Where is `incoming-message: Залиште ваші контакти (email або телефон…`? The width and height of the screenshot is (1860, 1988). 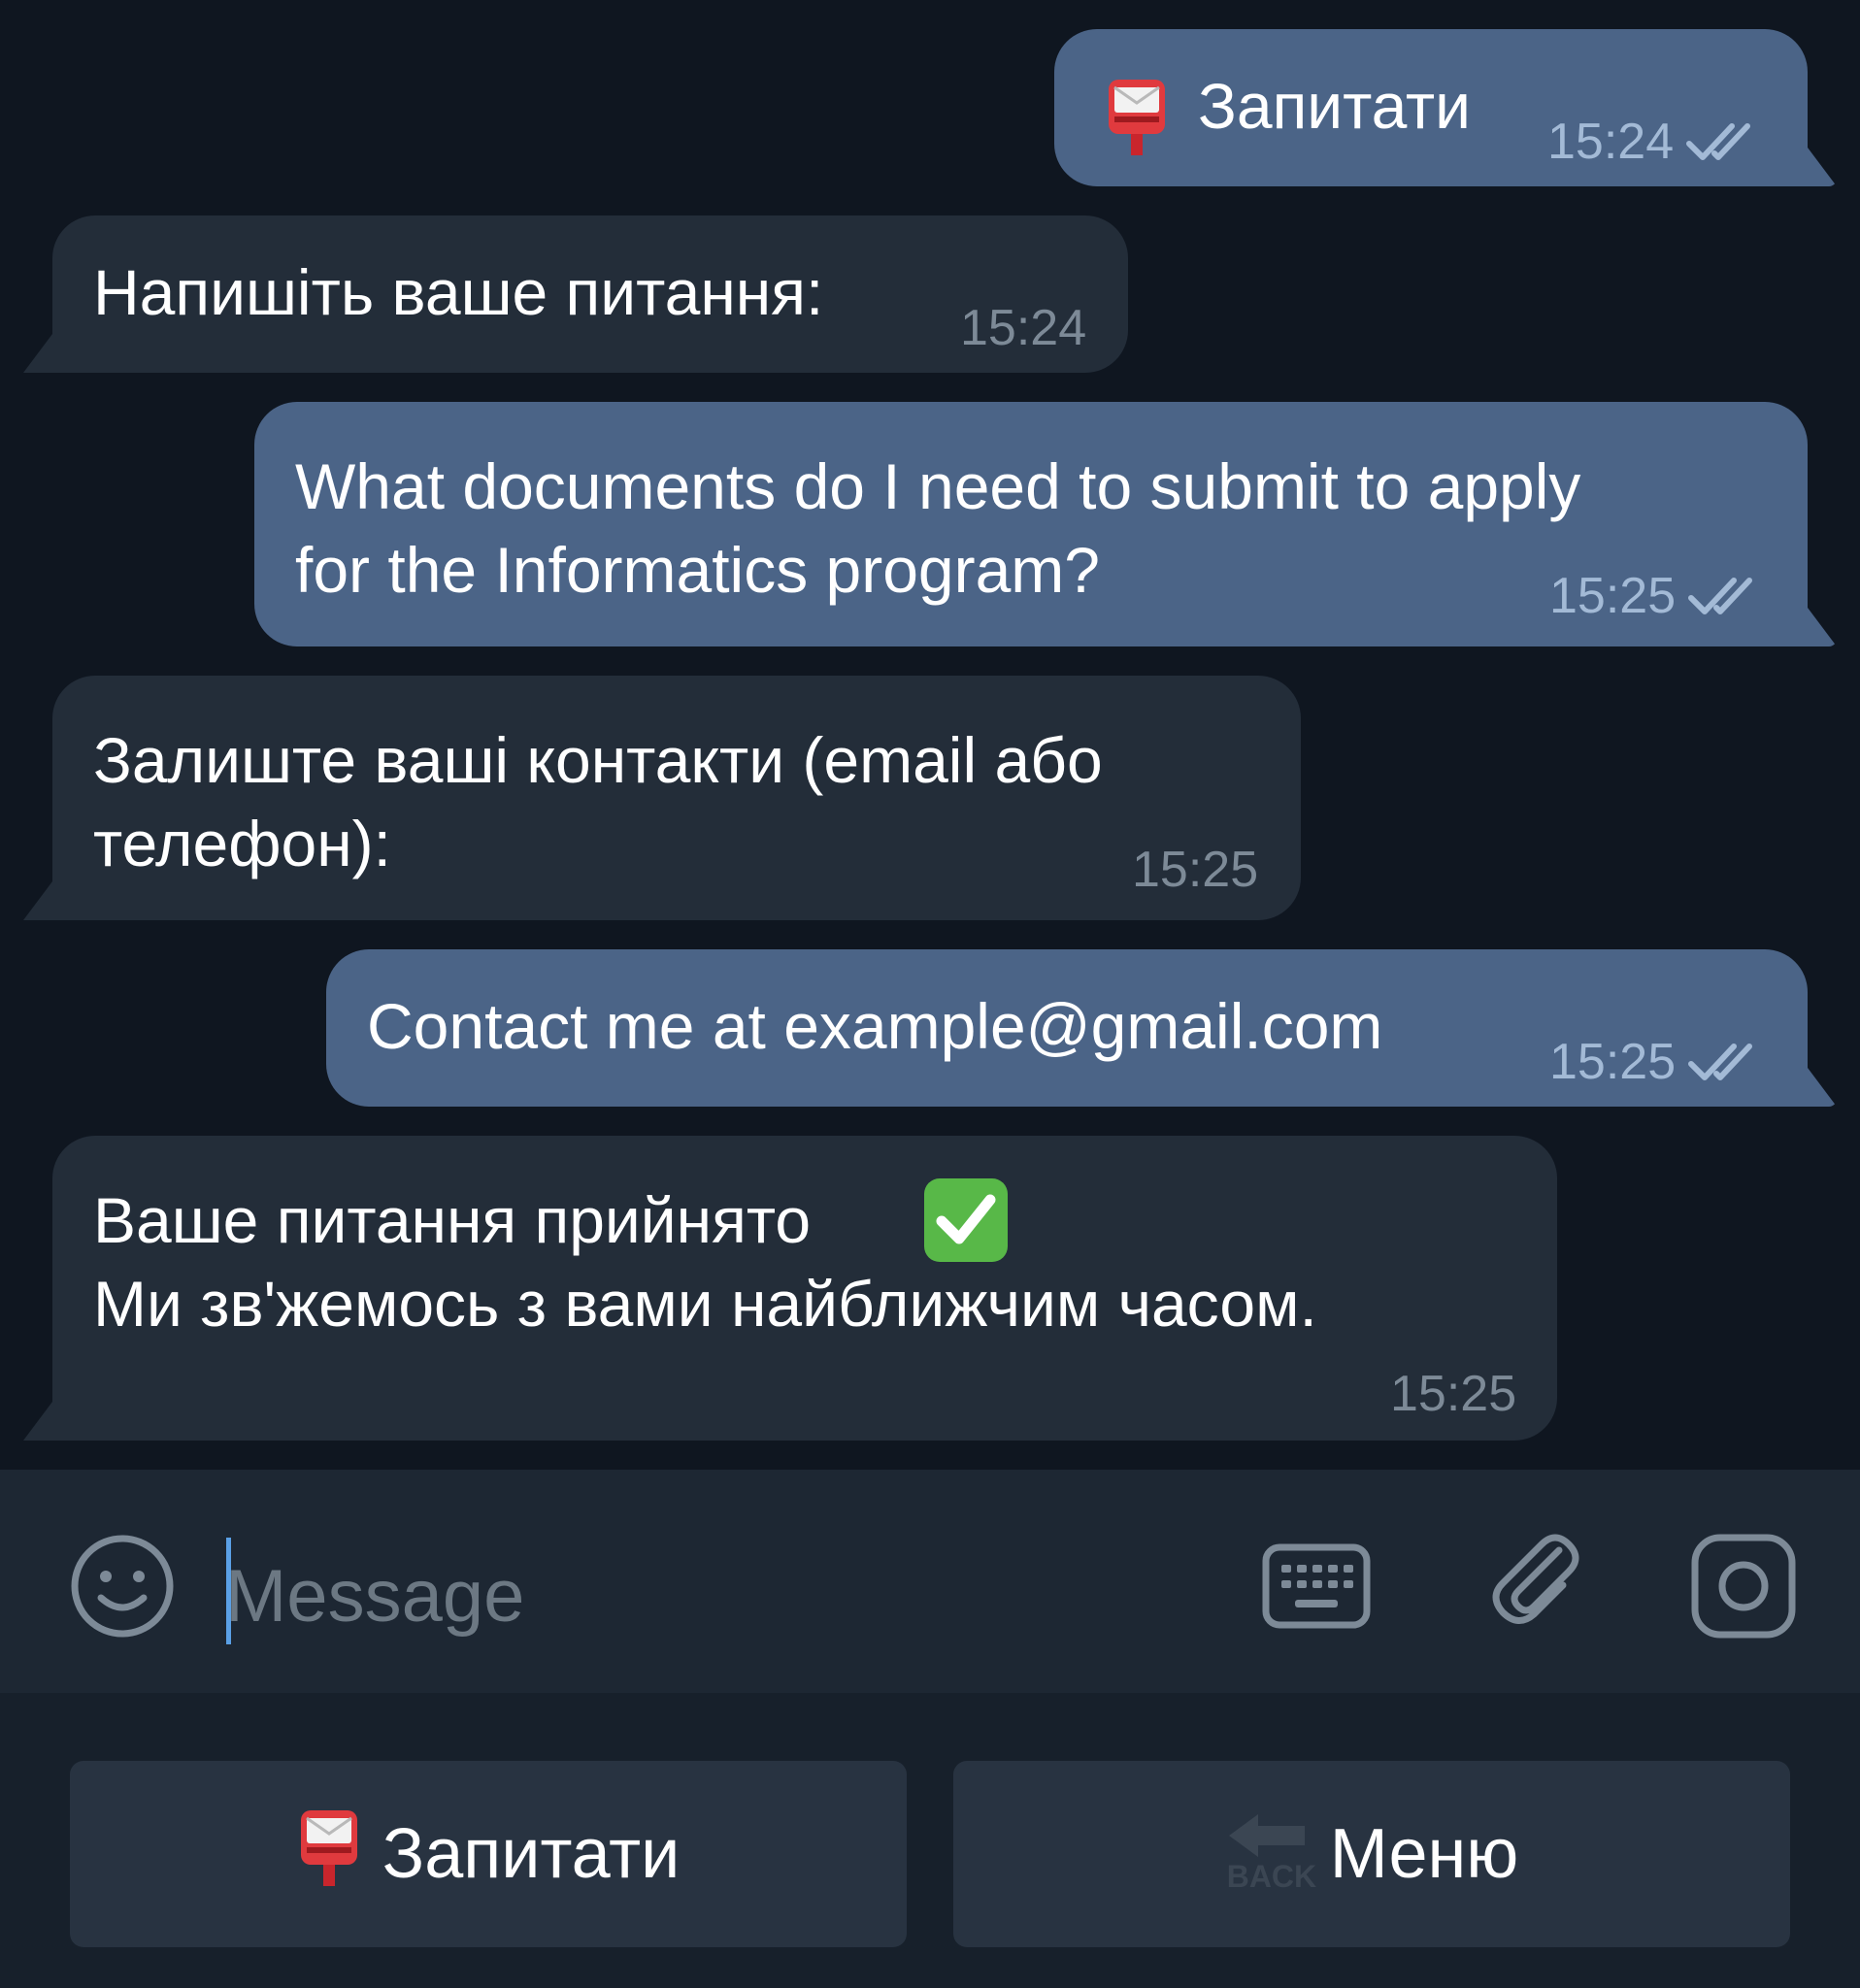
incoming-message: Залиште ваші контакти (email або телефон… is located at coordinates (676, 798).